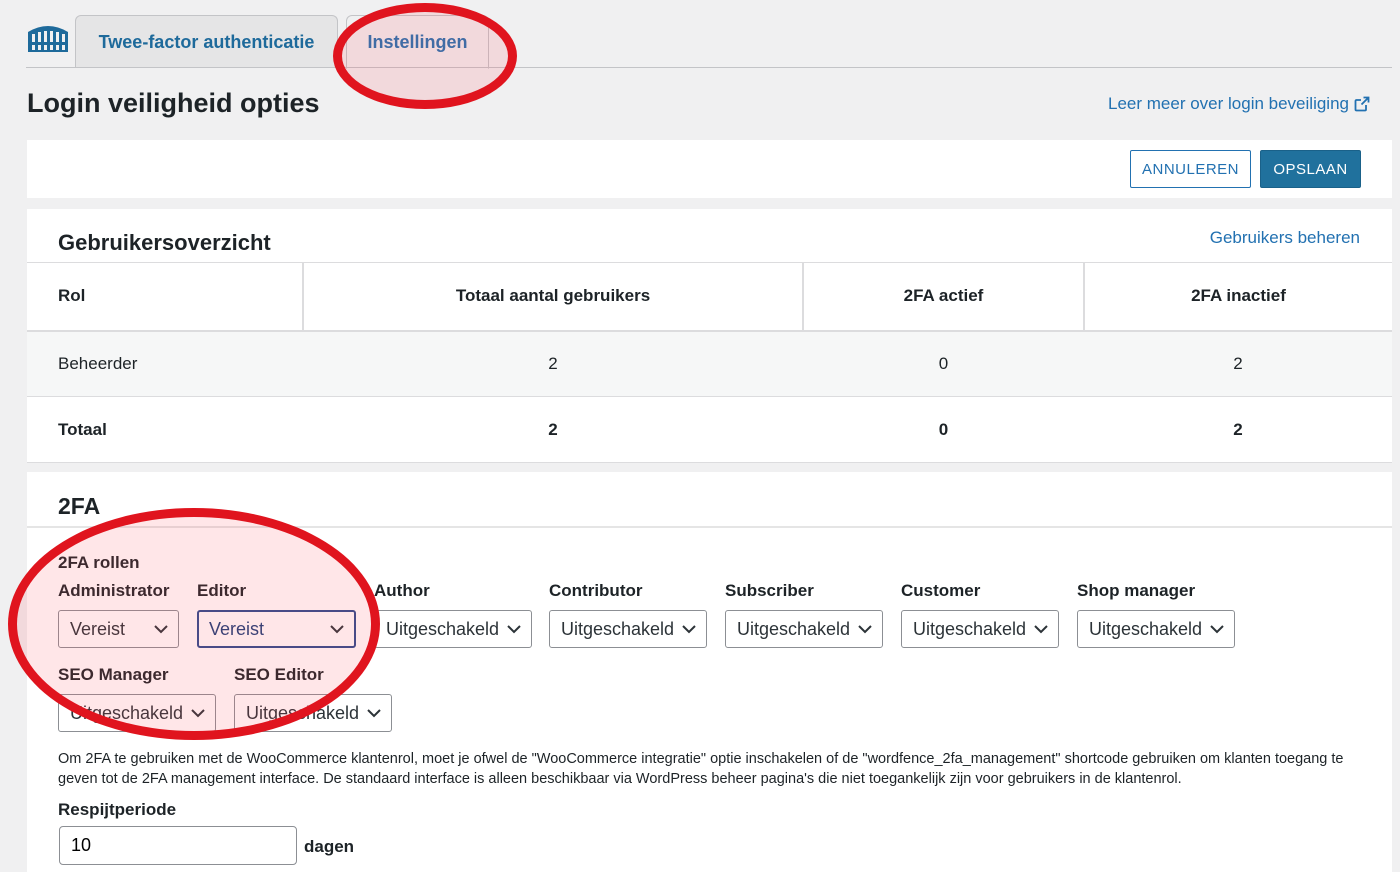 Image resolution: width=1400 pixels, height=872 pixels. Describe the element at coordinates (1136, 590) in the screenshot. I see `role-label: Shop manager` at that location.